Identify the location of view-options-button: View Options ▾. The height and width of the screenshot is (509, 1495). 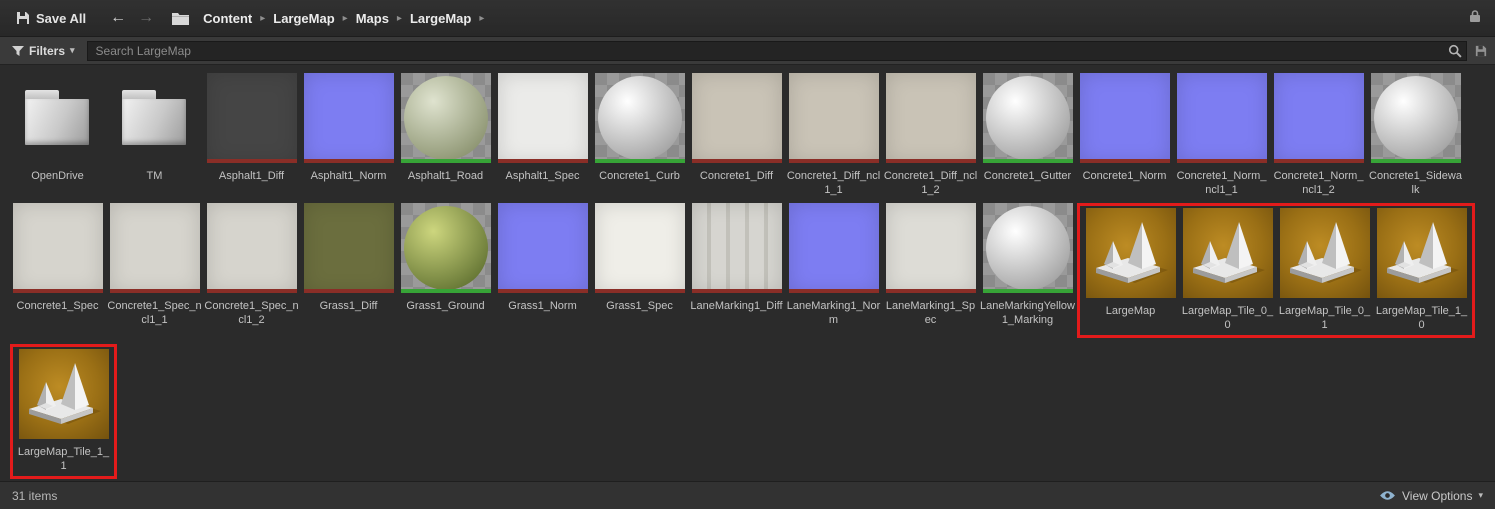
(1431, 496).